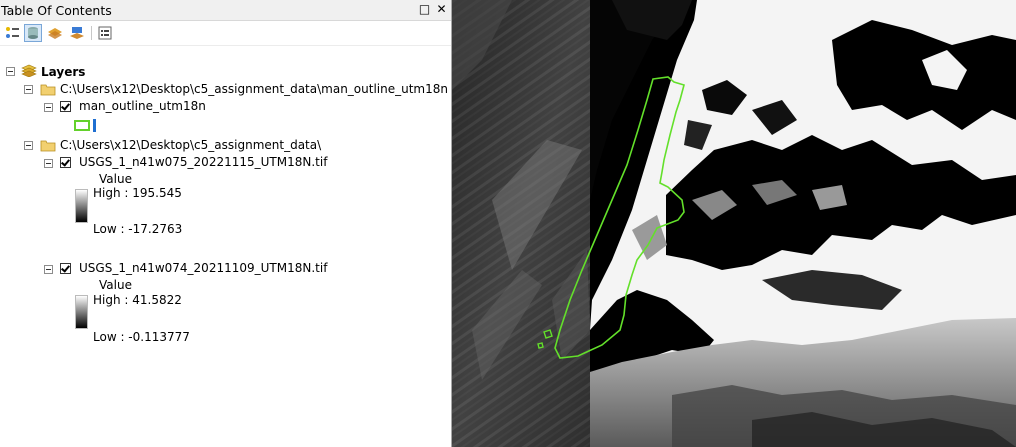 This screenshot has height=447, width=1016. I want to click on layer-n41w074-high: High : 41.5822, so click(137, 300).